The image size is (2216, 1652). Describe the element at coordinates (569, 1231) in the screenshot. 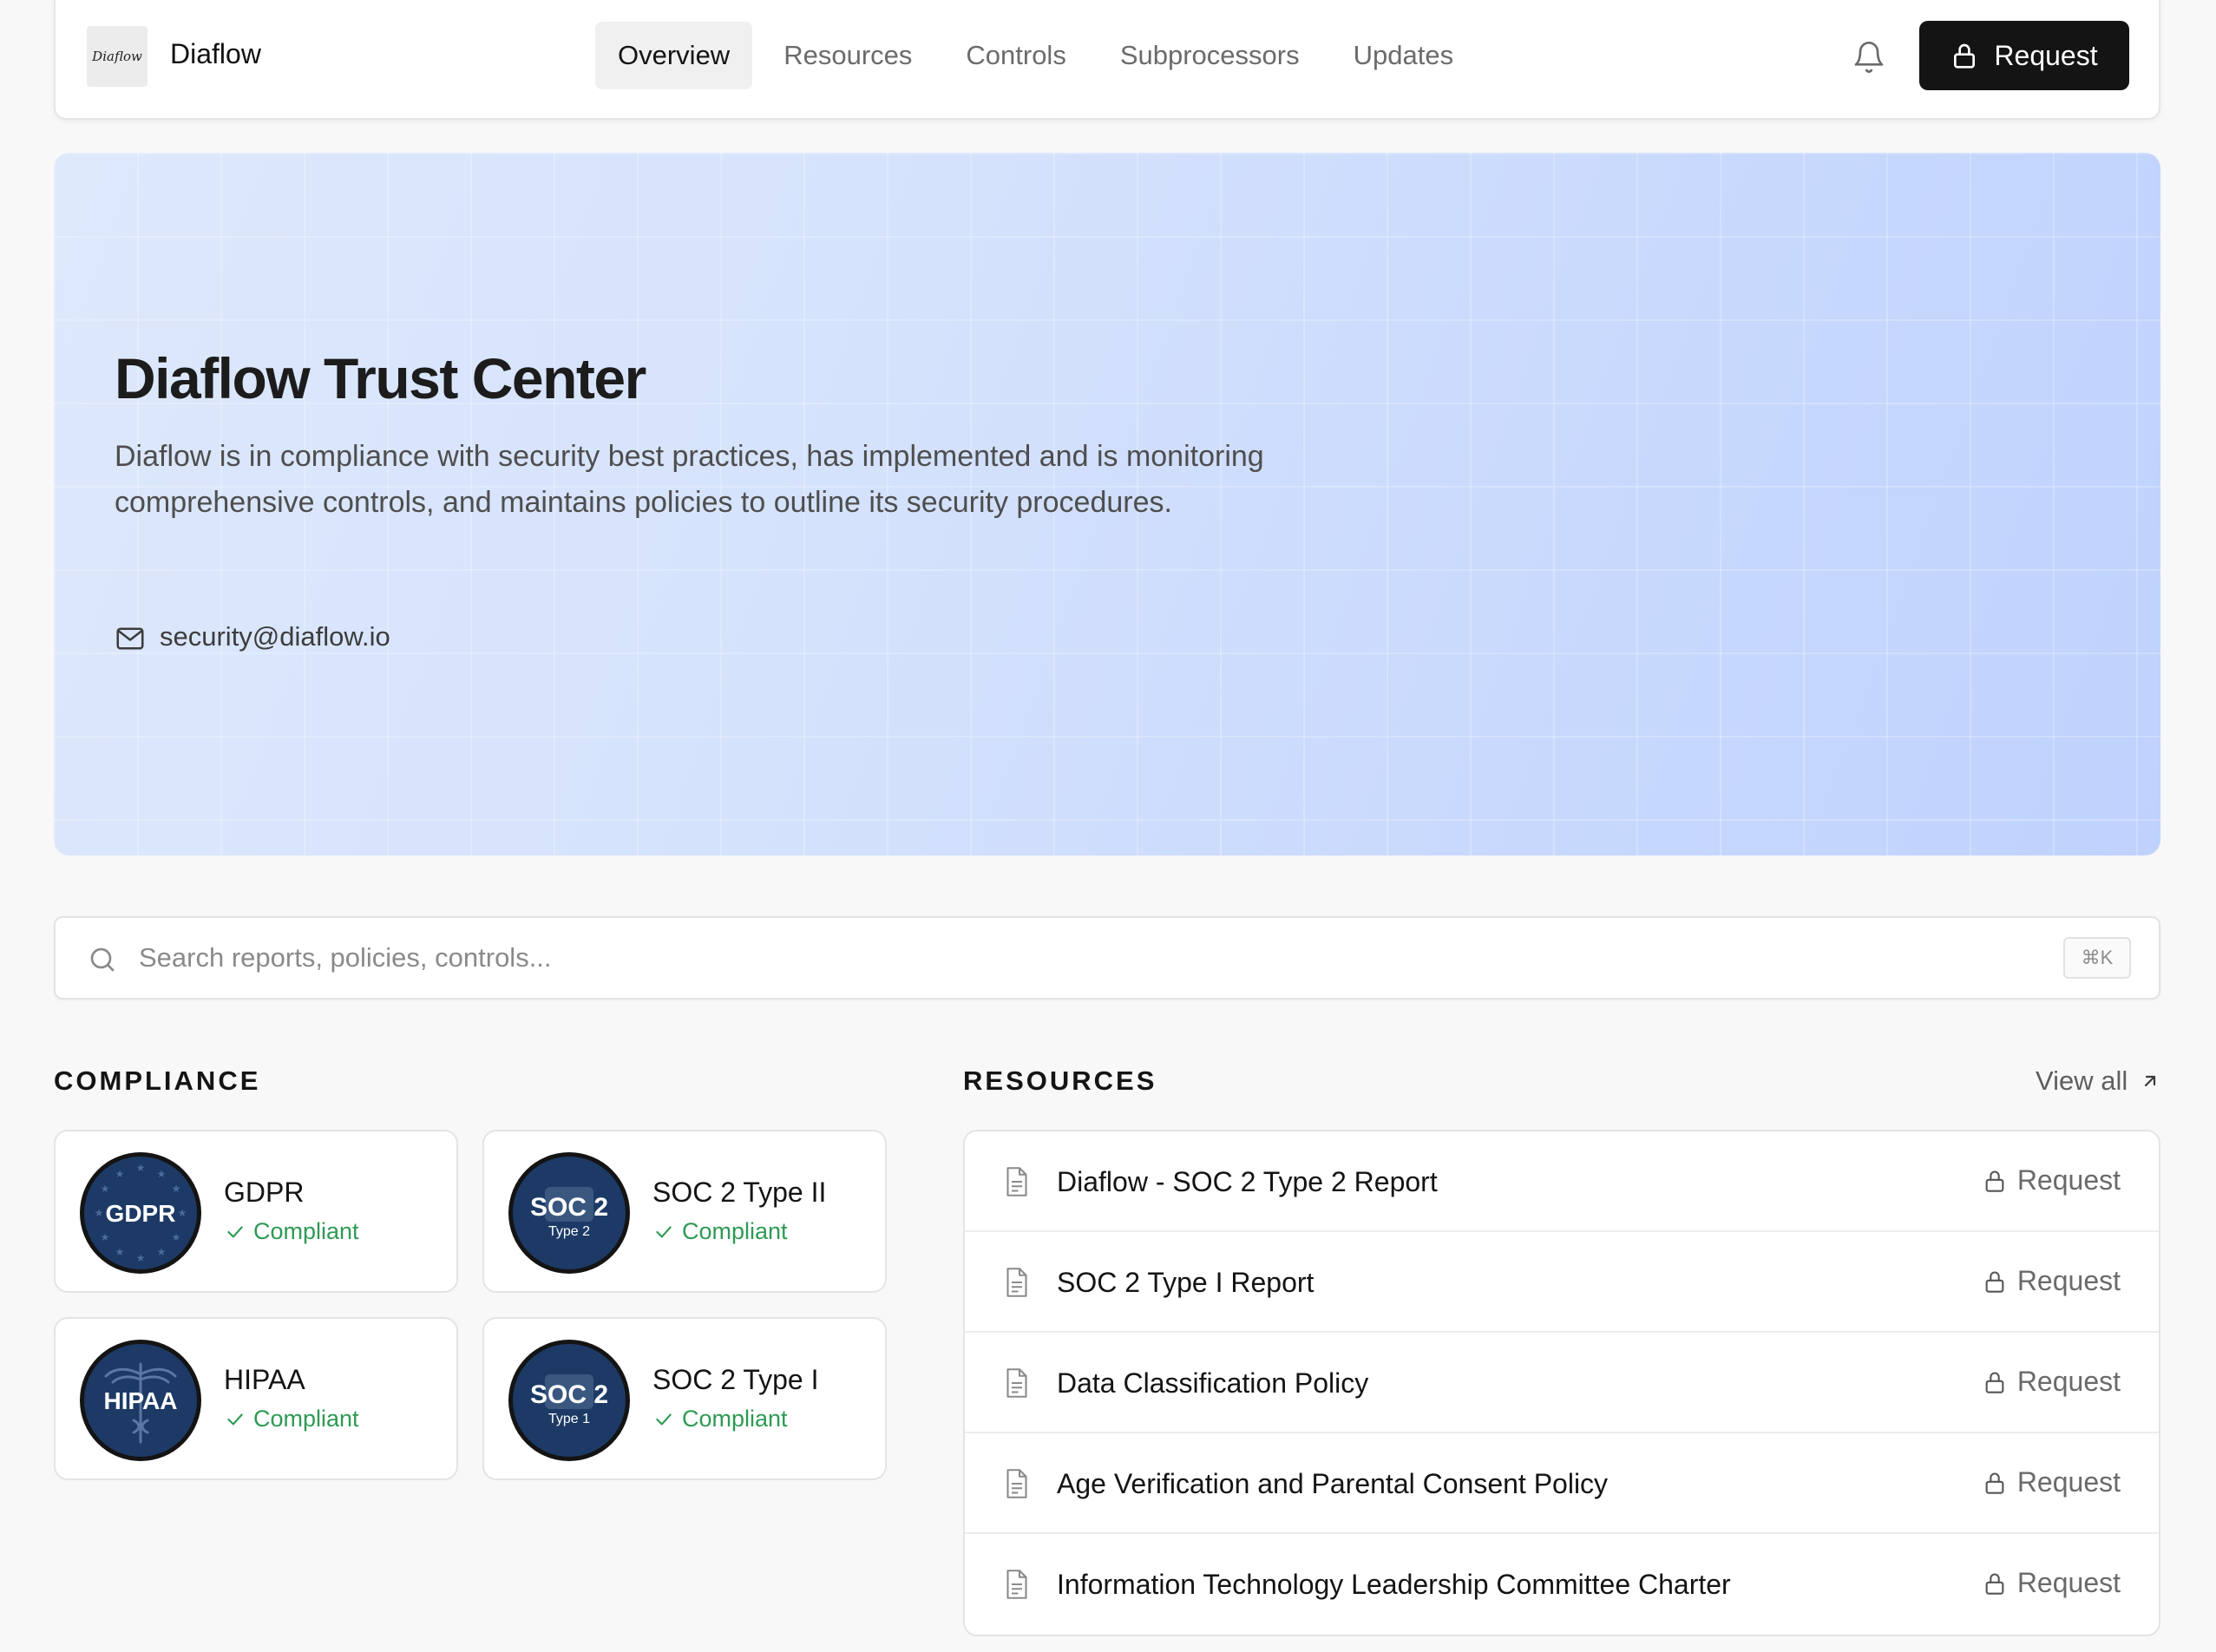

I see `soc2-type2-badge-sub-text: Type 2` at that location.